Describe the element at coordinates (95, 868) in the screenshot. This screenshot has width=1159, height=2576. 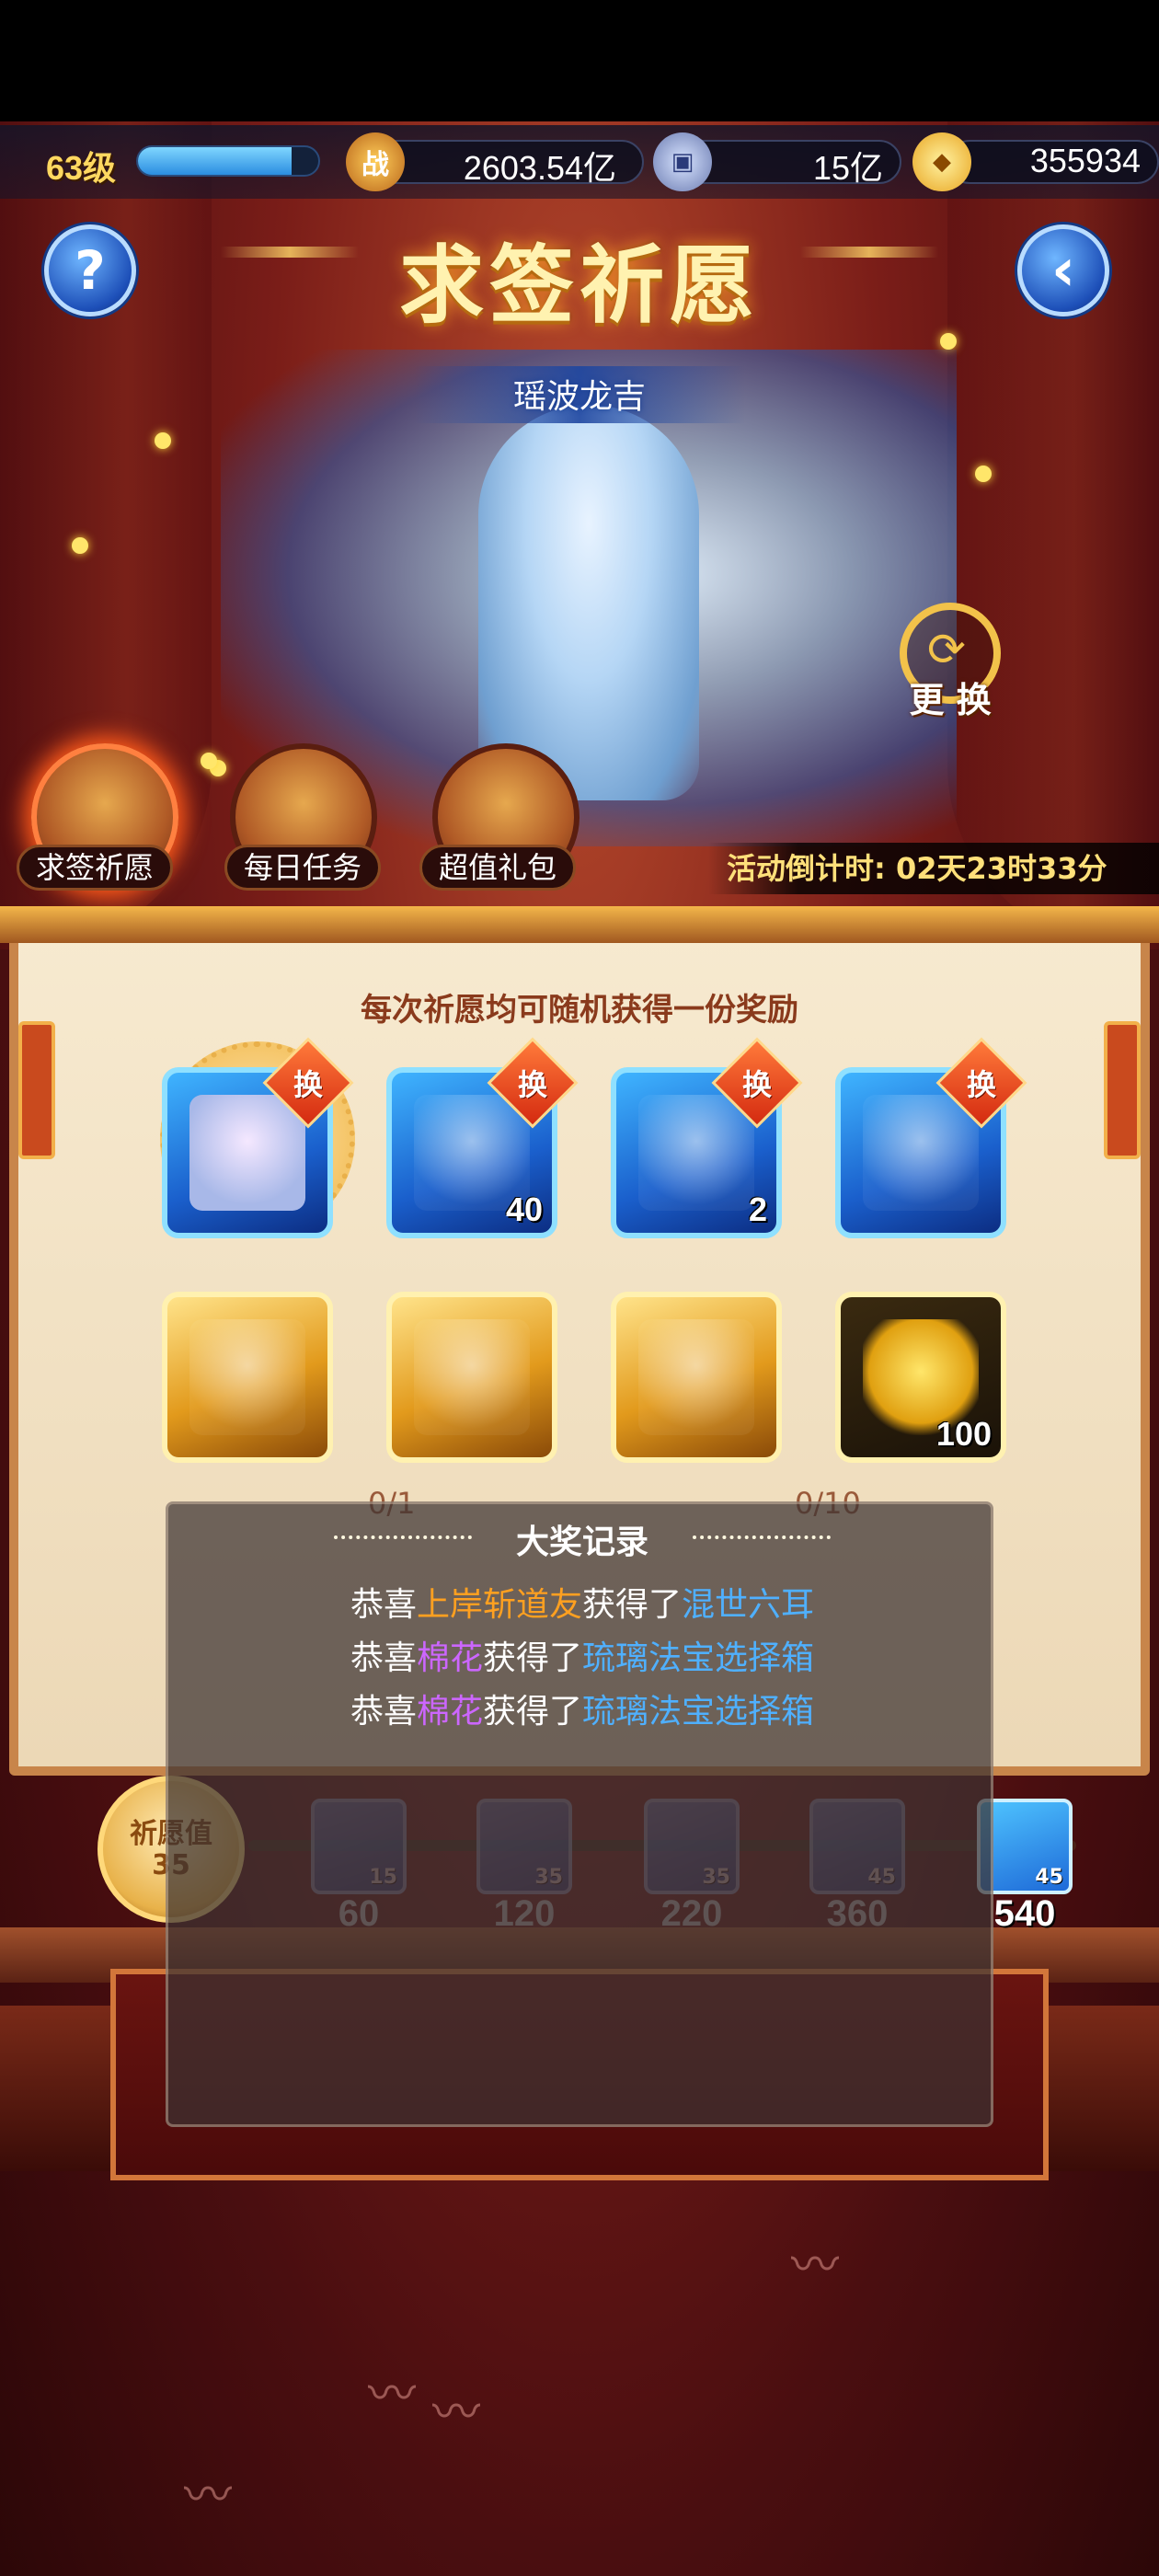
I see `tab-wish: 求签祈愿` at that location.